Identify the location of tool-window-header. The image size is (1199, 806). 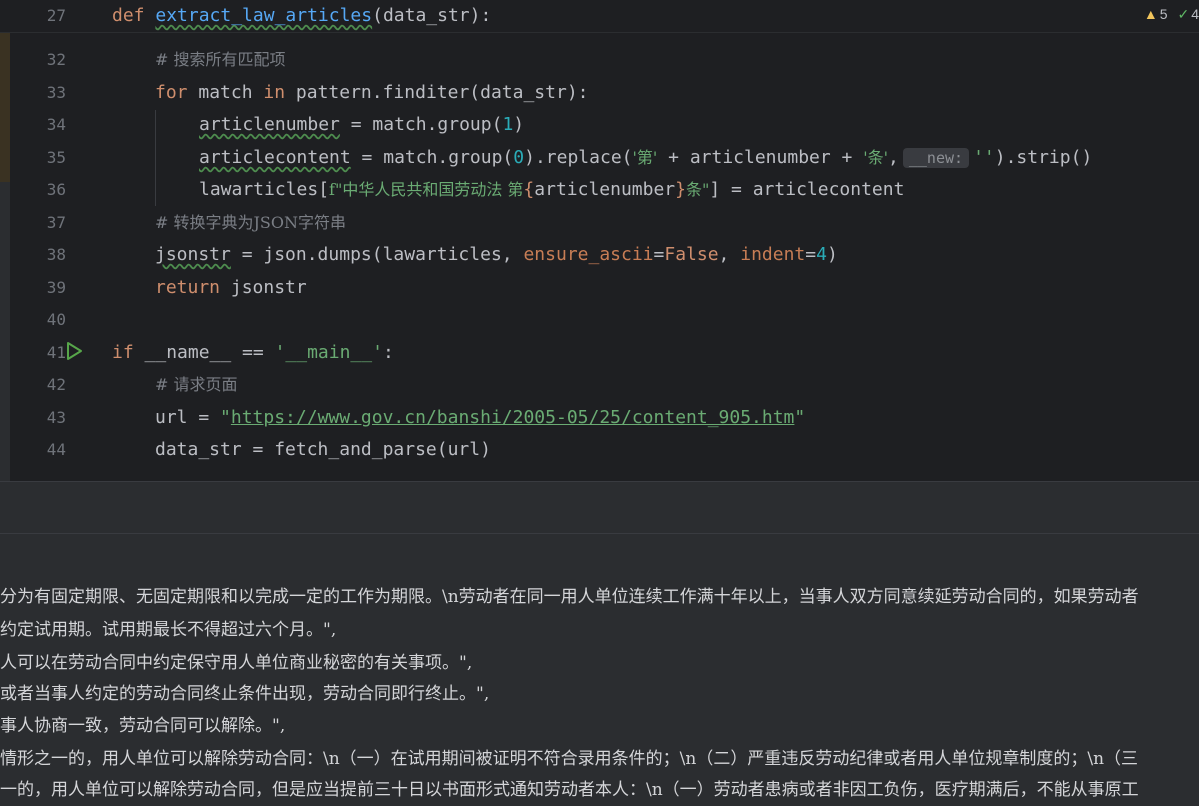
(599, 507).